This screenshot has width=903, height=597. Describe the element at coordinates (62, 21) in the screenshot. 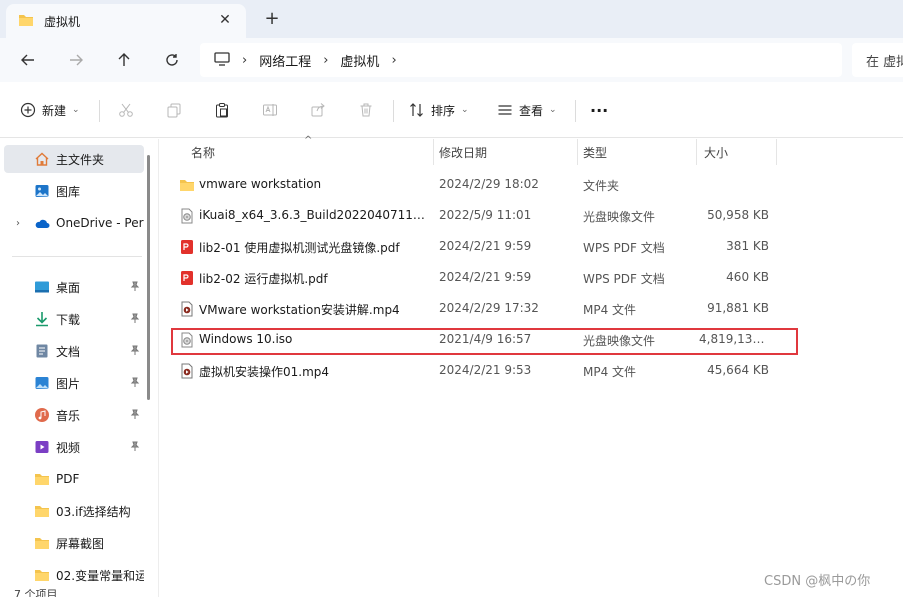

I see `tab-title: 虚拟机` at that location.